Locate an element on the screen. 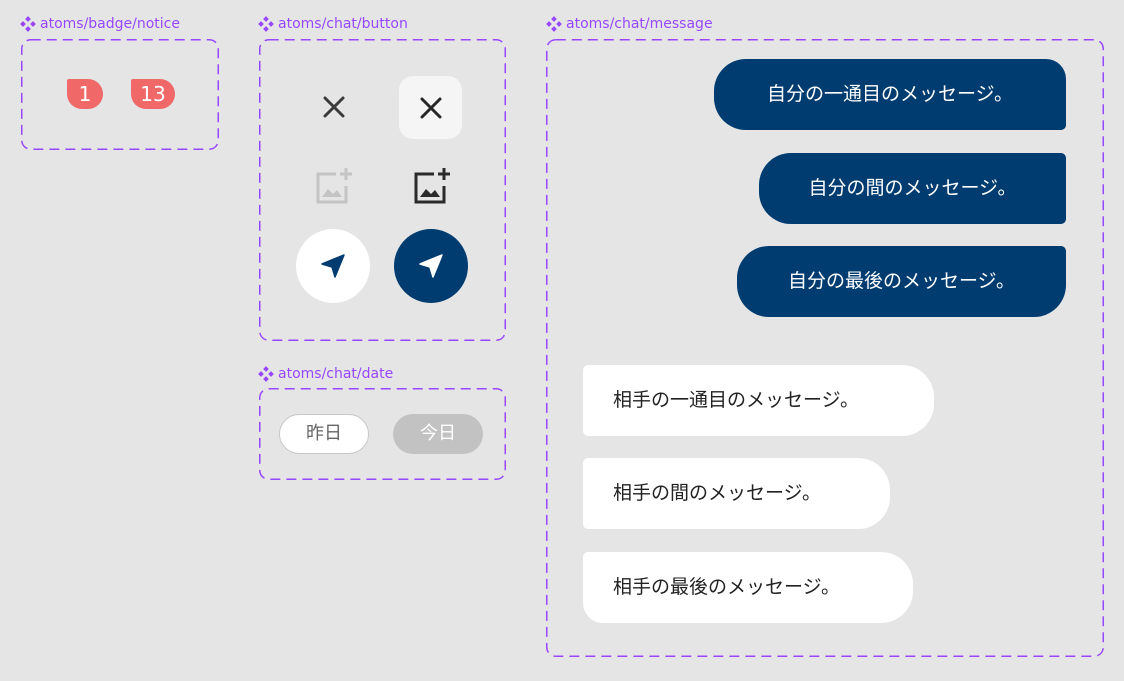  date-chip-today: 今日 is located at coordinates (438, 434).